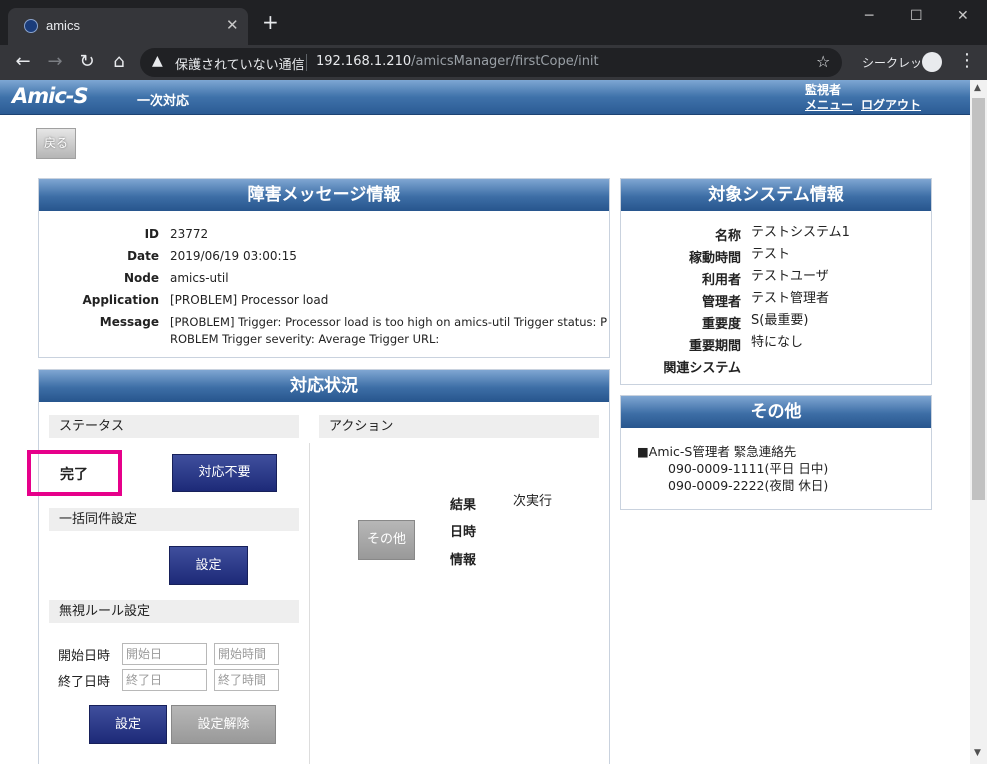 The width and height of the screenshot is (987, 764). Describe the element at coordinates (84, 656) in the screenshot. I see `start-datetime-label: 開始日時` at that location.